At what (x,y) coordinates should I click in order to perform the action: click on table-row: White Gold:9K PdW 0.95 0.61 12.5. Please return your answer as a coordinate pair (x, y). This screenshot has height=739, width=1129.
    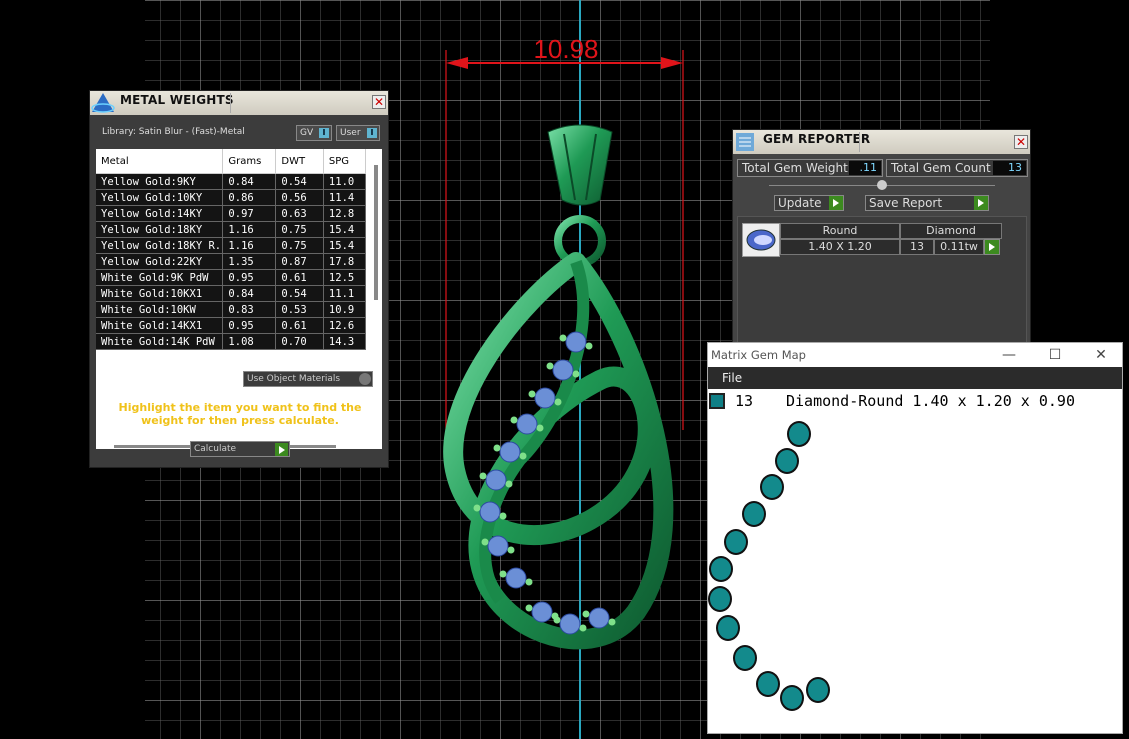
    Looking at the image, I should click on (231, 277).